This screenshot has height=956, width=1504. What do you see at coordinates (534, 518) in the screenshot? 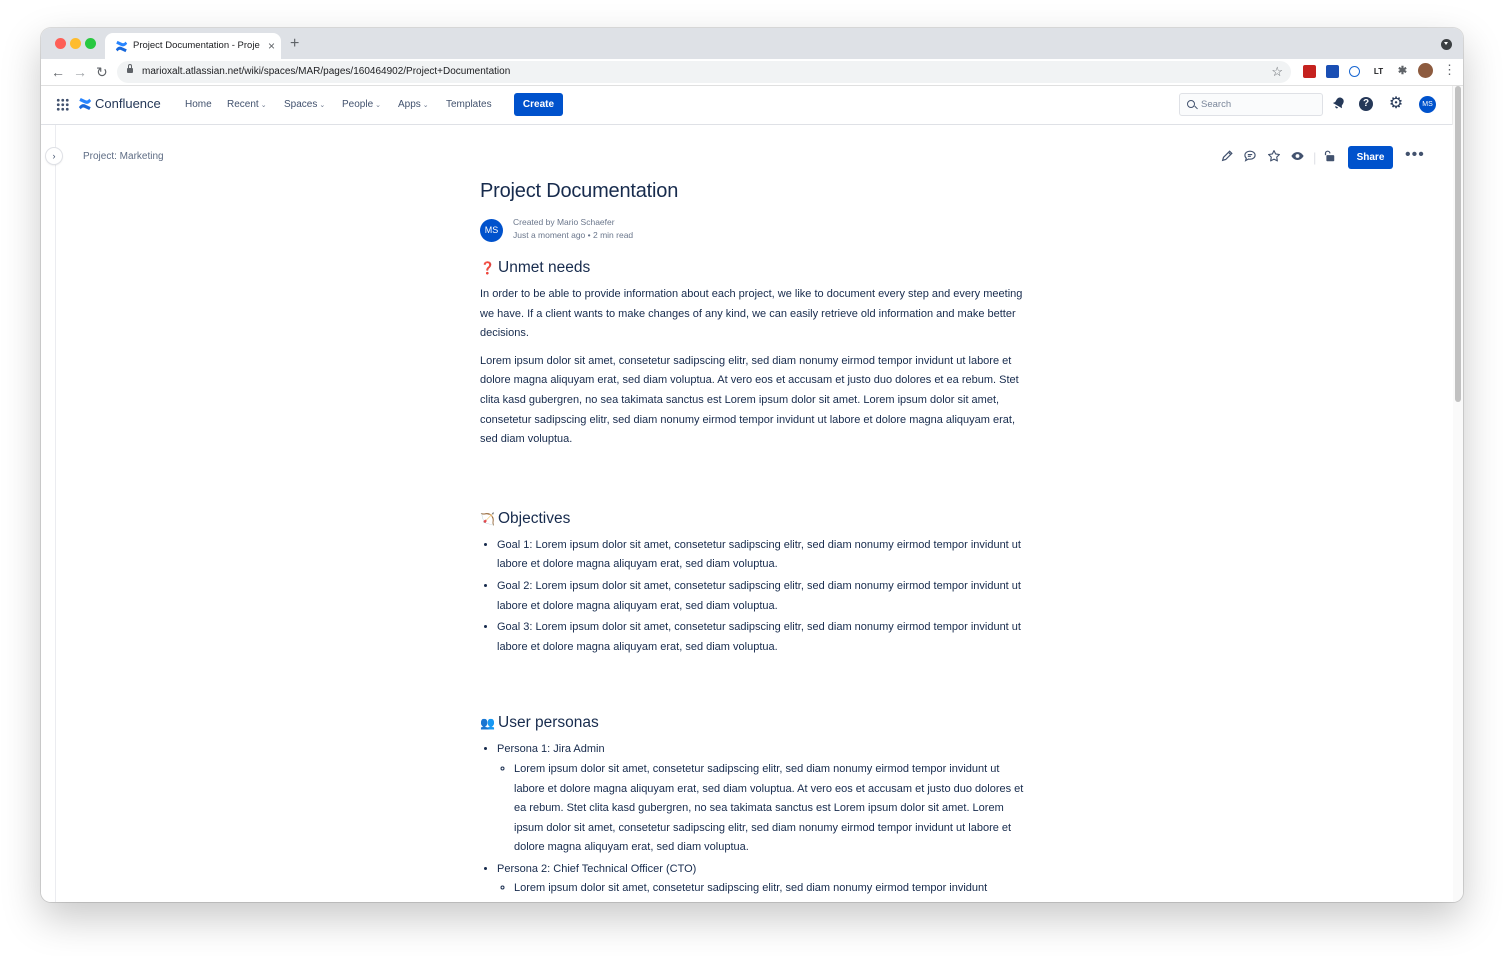
I see `heading-text: Objectives` at bounding box center [534, 518].